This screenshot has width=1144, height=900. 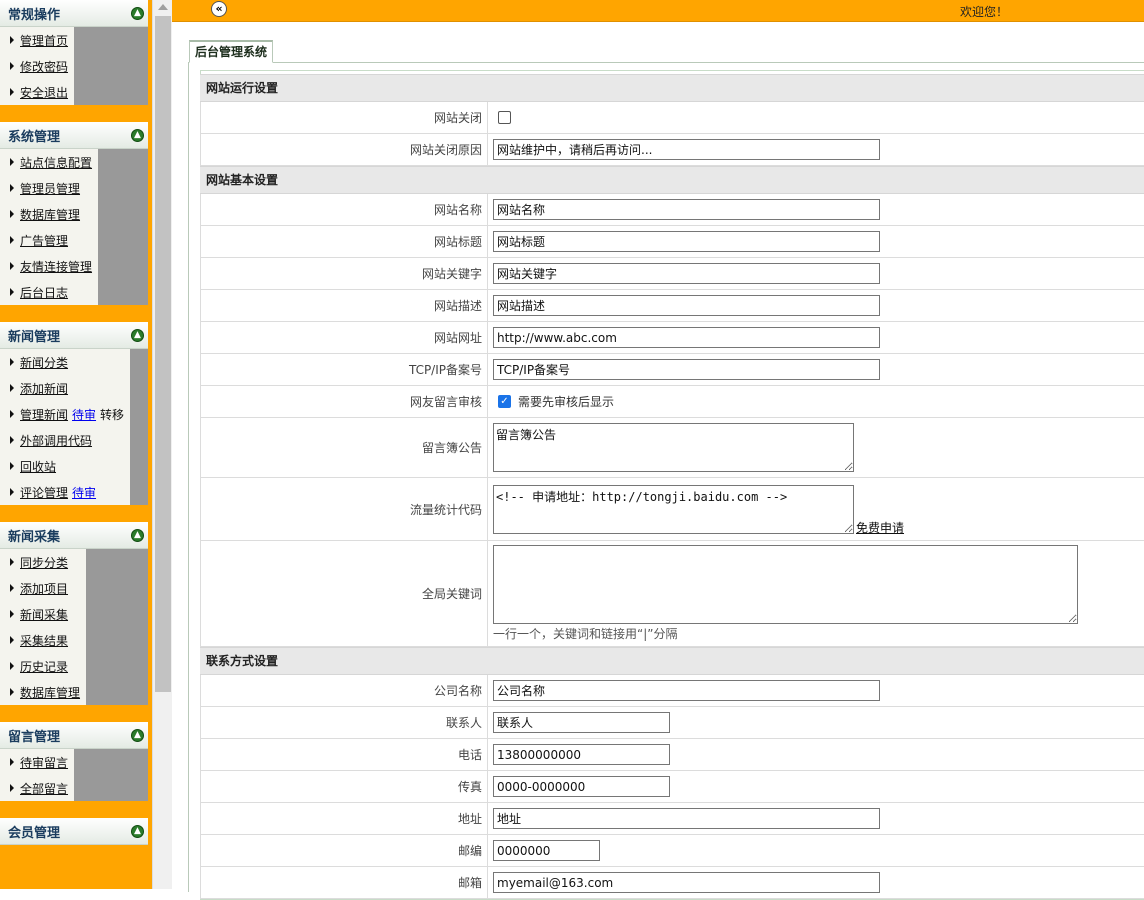 What do you see at coordinates (44, 388) in the screenshot?
I see `menu-link-add-news: 添加新闻` at bounding box center [44, 388].